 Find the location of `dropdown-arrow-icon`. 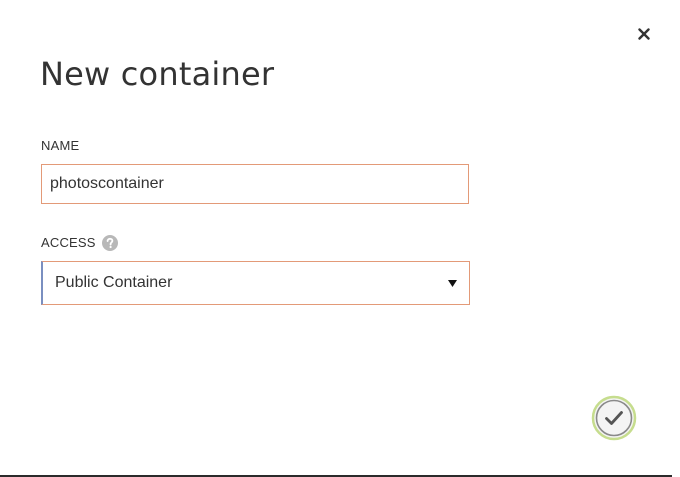

dropdown-arrow-icon is located at coordinates (452, 283).